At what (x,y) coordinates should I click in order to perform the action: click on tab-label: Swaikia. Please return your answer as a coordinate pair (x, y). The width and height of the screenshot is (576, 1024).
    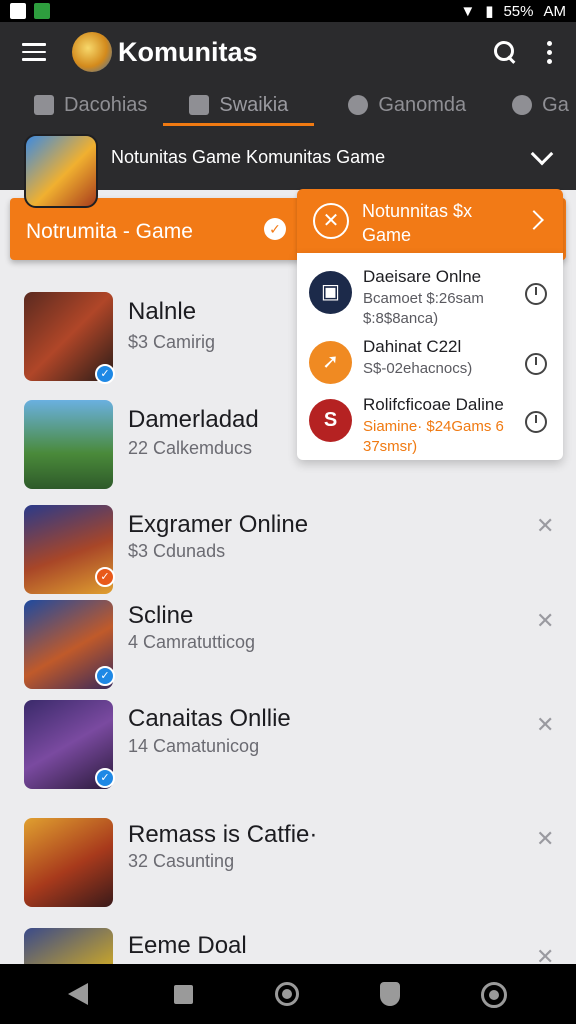
    Looking at the image, I should click on (254, 104).